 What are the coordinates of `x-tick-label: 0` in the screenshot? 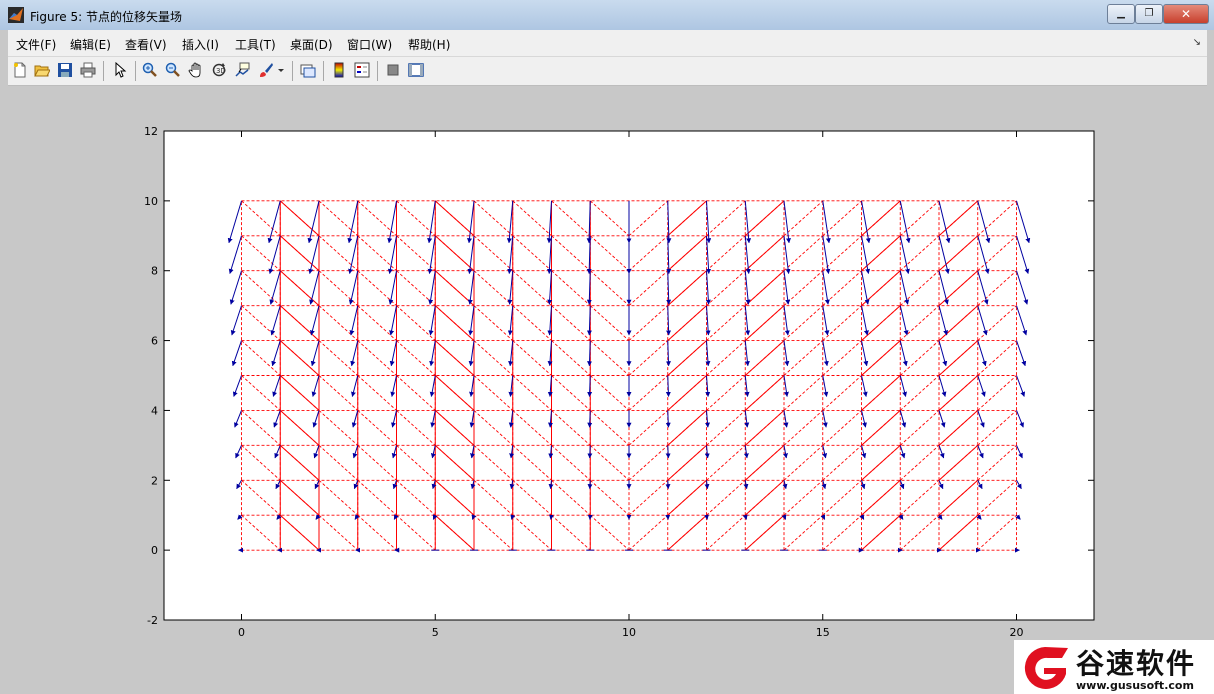 It's located at (241, 632).